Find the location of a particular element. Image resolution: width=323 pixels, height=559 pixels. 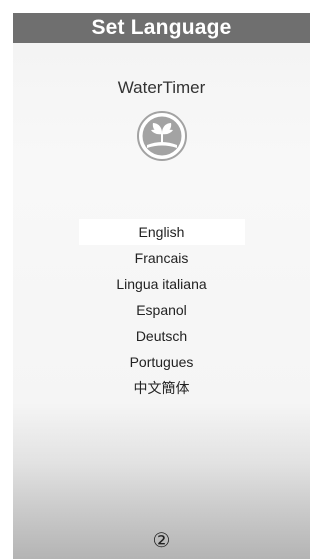

page-indicator: ② is located at coordinates (161, 541).